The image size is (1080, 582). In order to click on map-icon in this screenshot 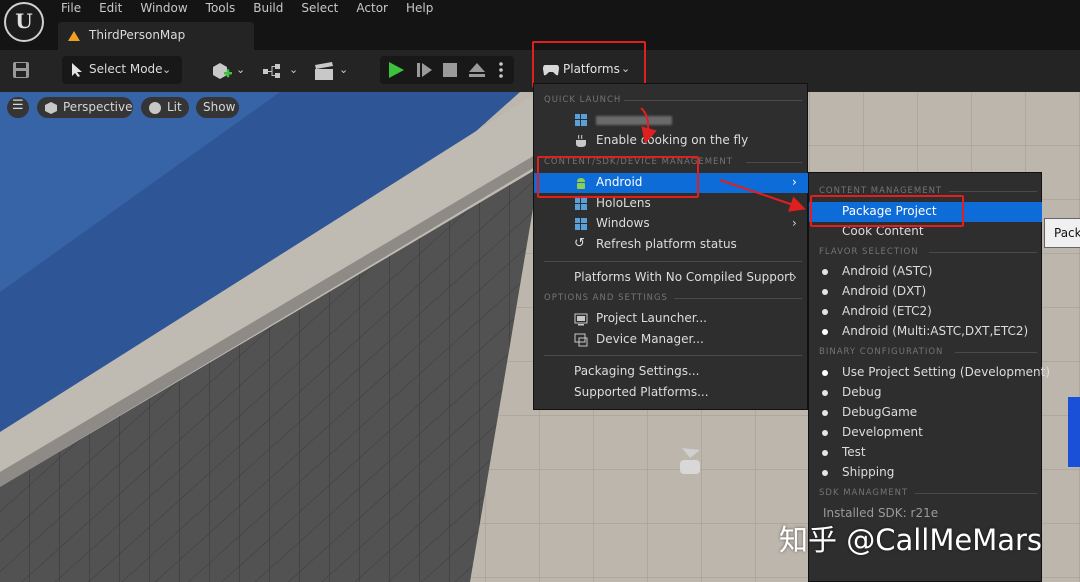, I will do `click(74, 36)`.